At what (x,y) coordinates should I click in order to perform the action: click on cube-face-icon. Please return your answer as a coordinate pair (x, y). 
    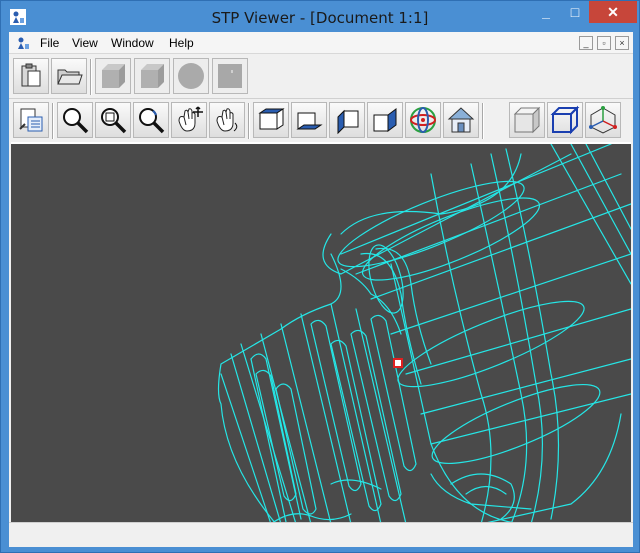
    Looking at the image, I should click on (230, 76).